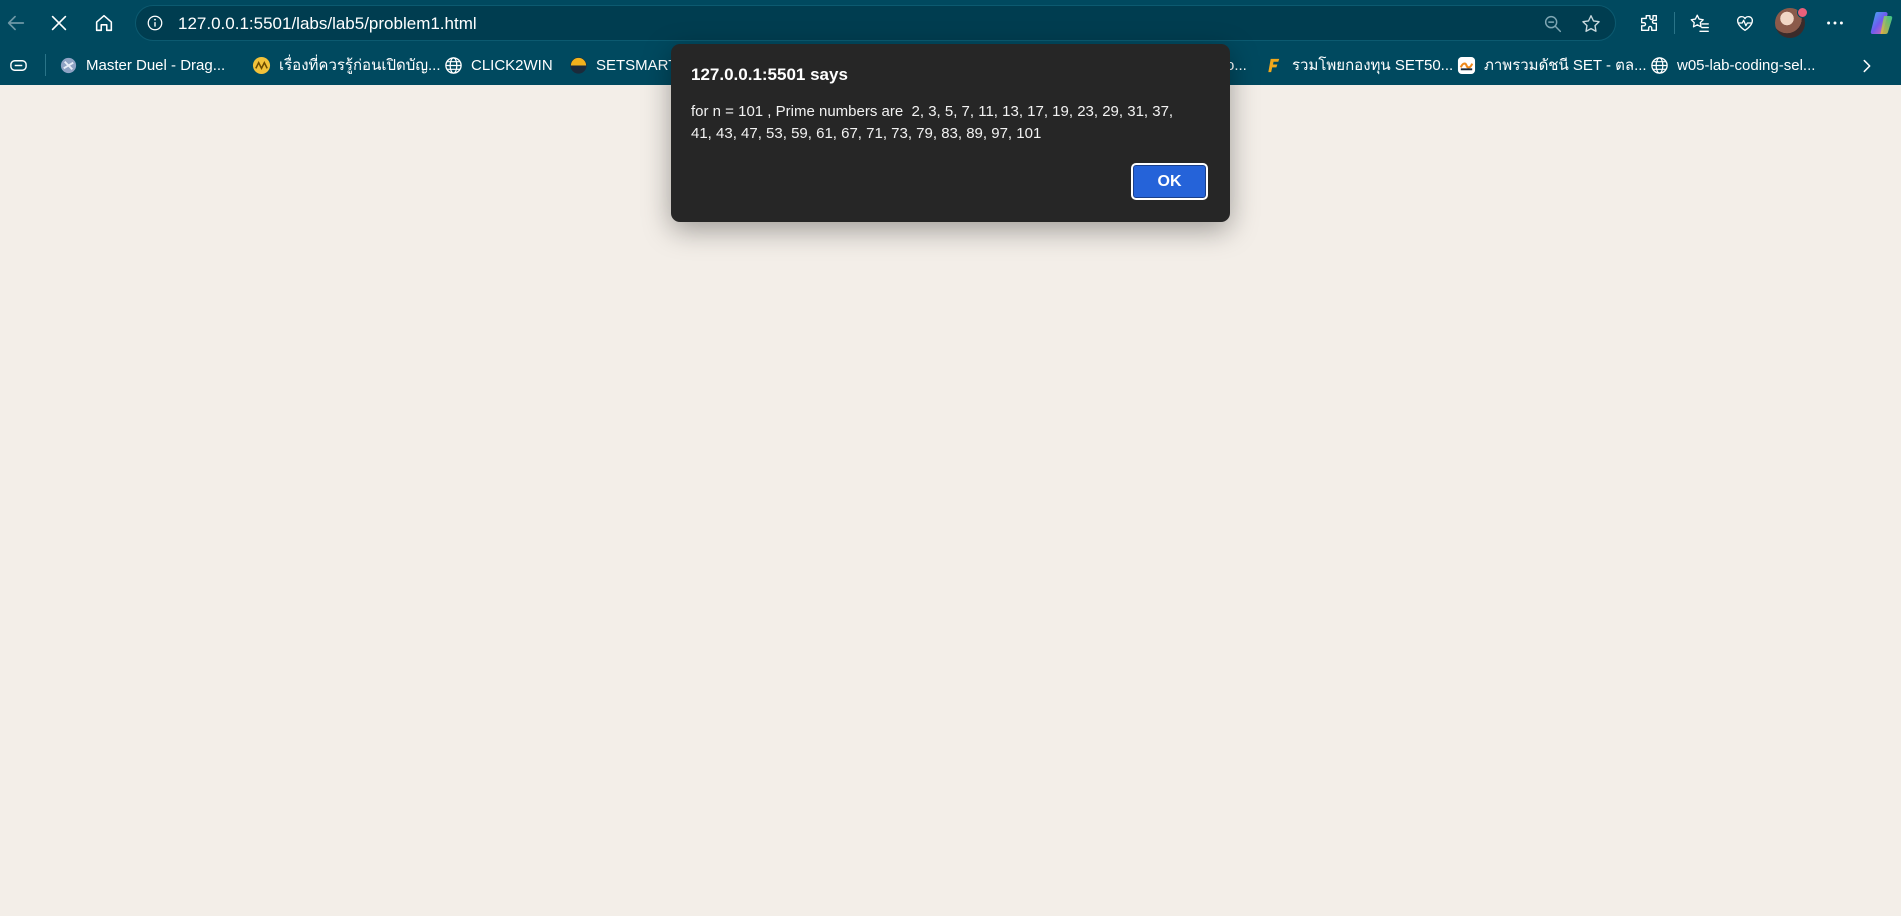 Image resolution: width=1901 pixels, height=916 pixels. Describe the element at coordinates (1591, 24) in the screenshot. I see `favorite-star-icon` at that location.